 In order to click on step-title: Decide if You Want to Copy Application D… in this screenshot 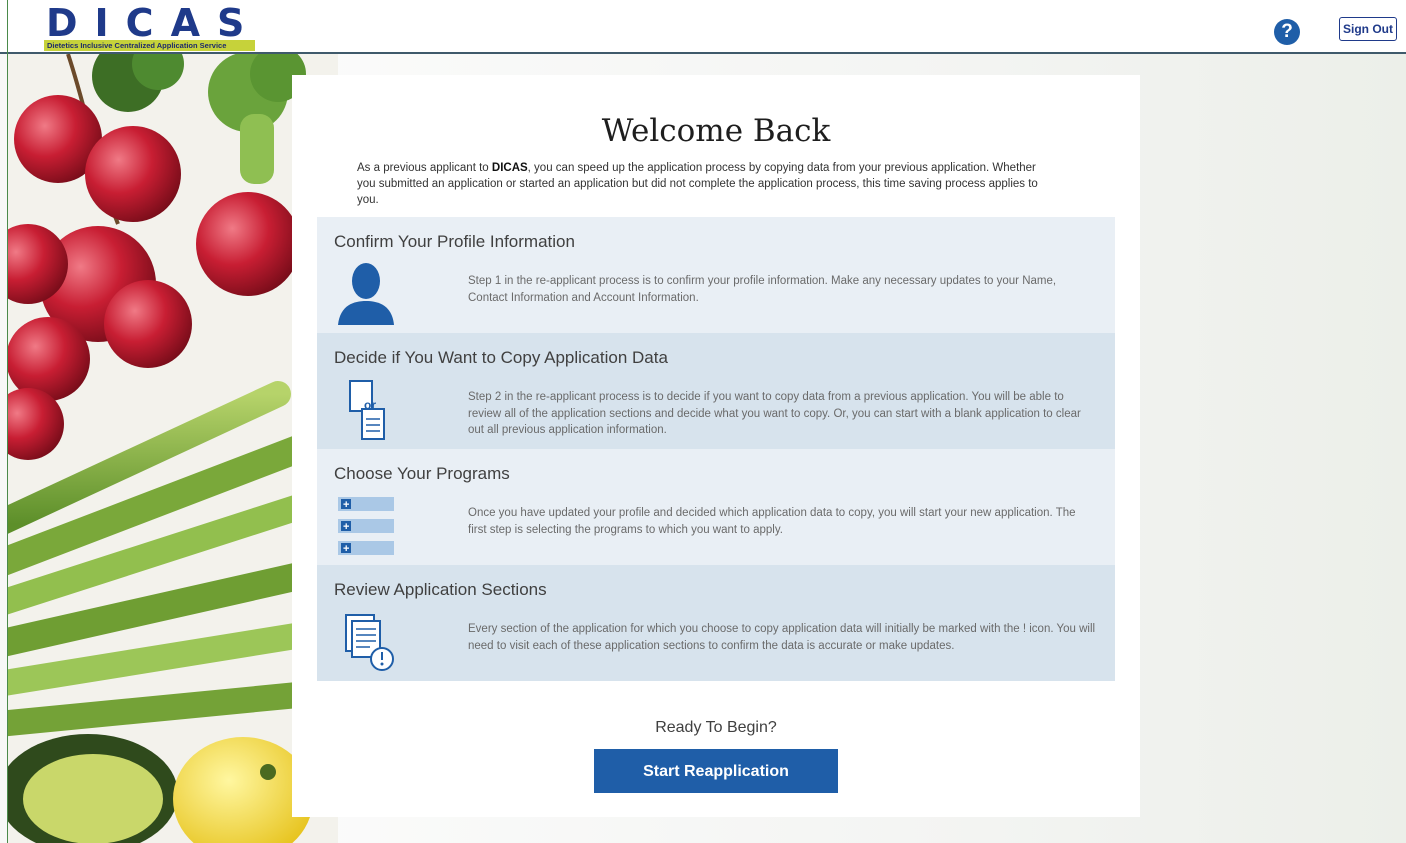, I will do `click(501, 357)`.